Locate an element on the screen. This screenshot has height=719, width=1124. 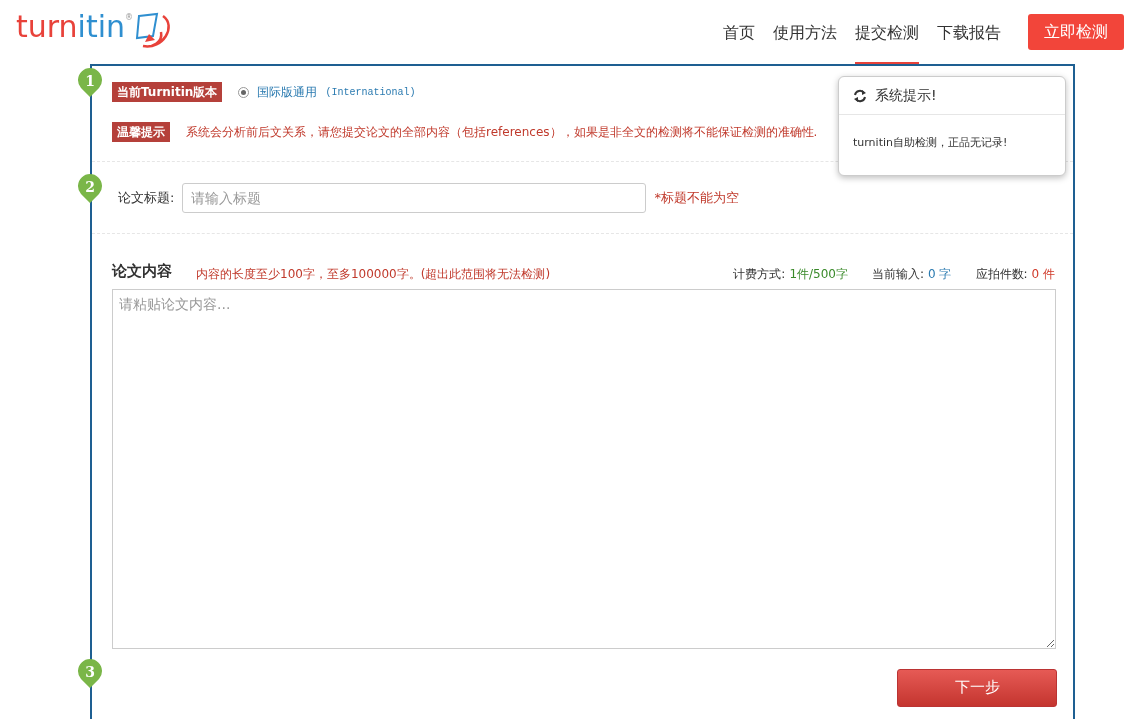
option-label: 国际版通用 is located at coordinates (287, 92).